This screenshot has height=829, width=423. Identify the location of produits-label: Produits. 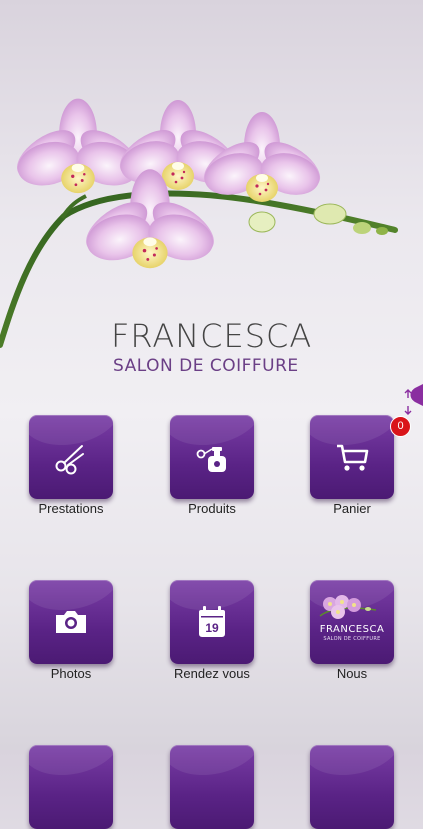
(212, 508).